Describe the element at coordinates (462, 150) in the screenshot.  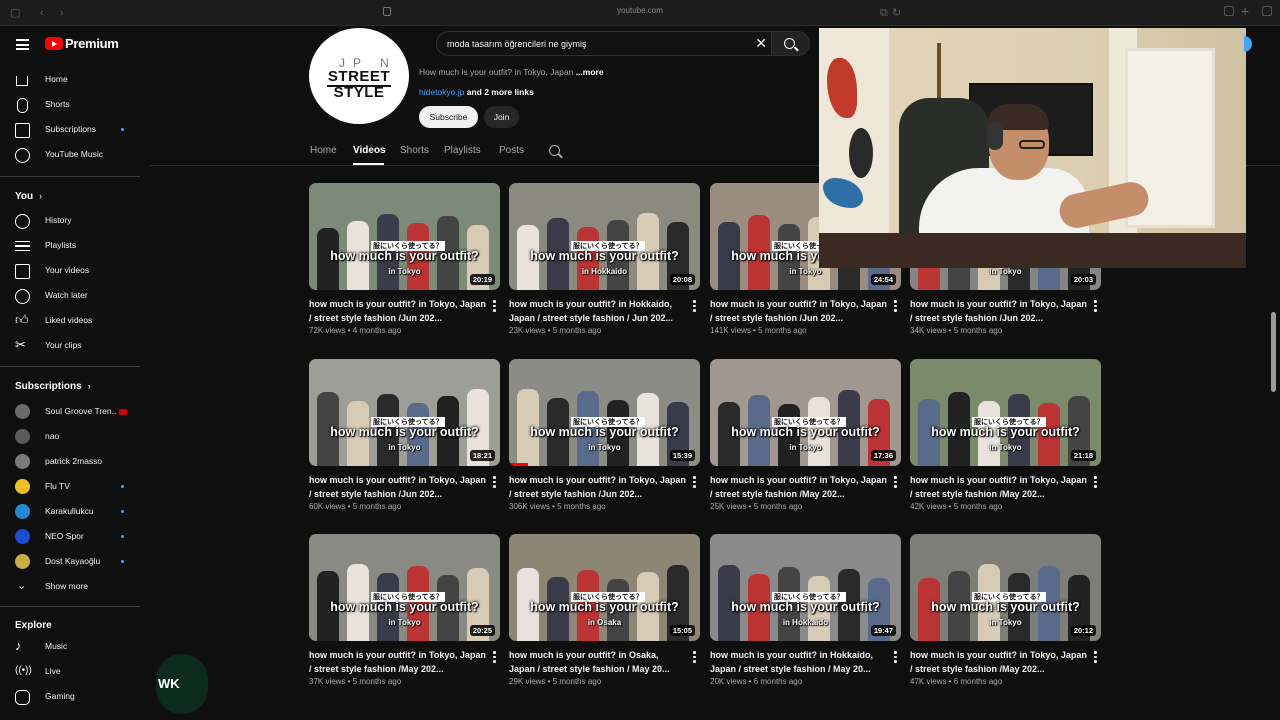
I see `tab-playlists: Playlists` at that location.